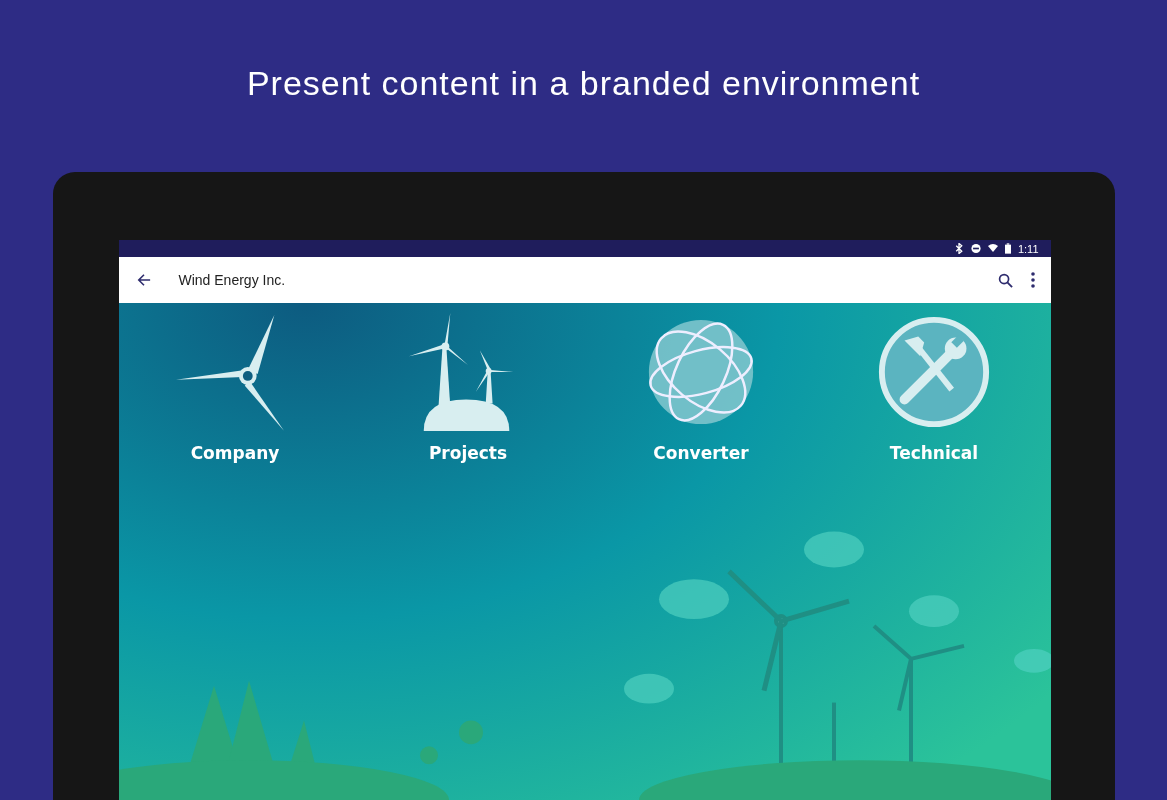 The width and height of the screenshot is (1167, 800). What do you see at coordinates (143, 280) in the screenshot?
I see `back-arrow-icon` at bounding box center [143, 280].